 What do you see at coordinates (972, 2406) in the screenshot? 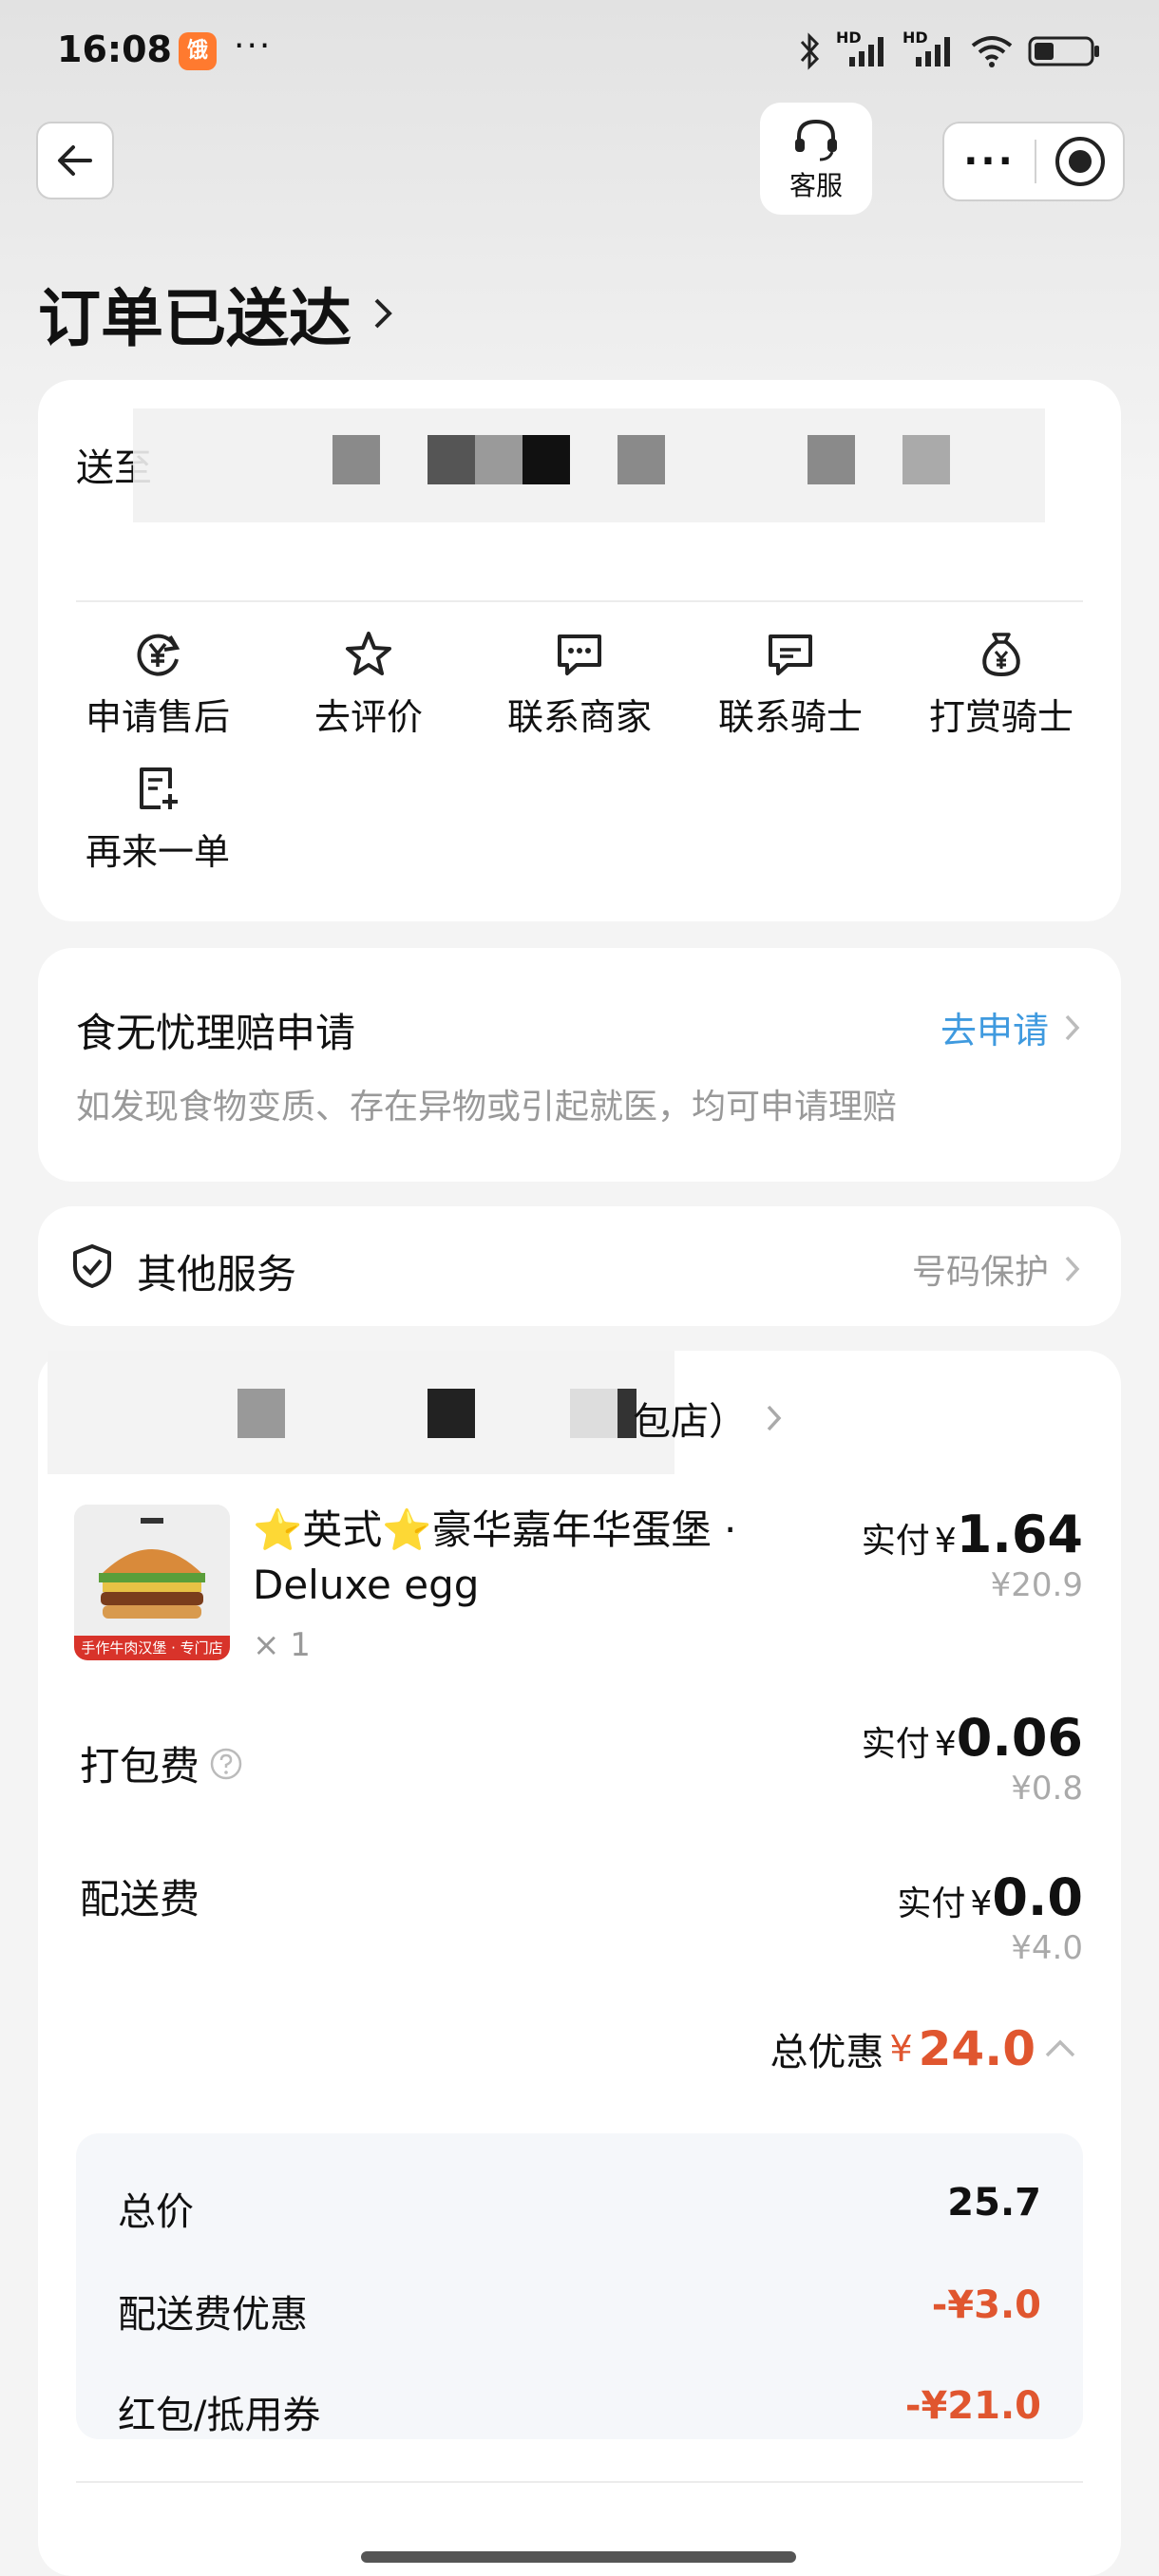
I see `summary-value: -¥21.0` at bounding box center [972, 2406].